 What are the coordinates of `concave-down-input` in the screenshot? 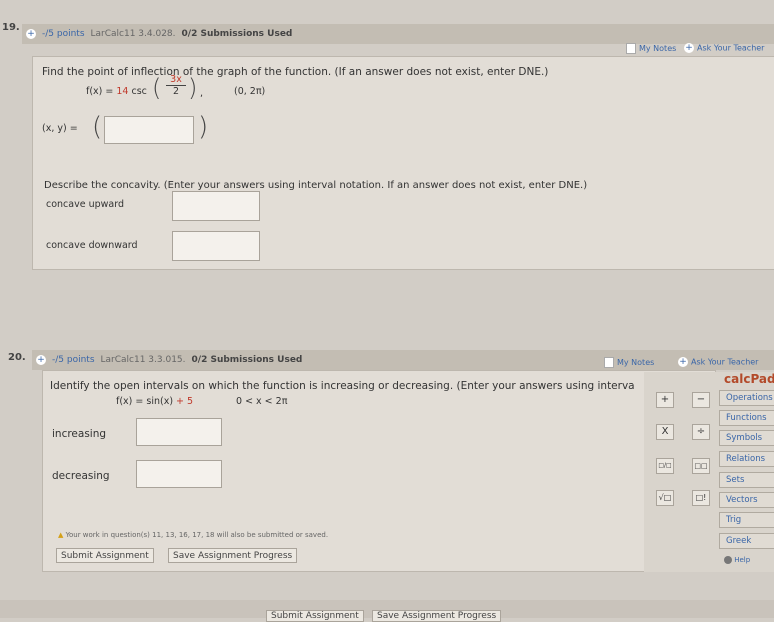 It's located at (216, 246).